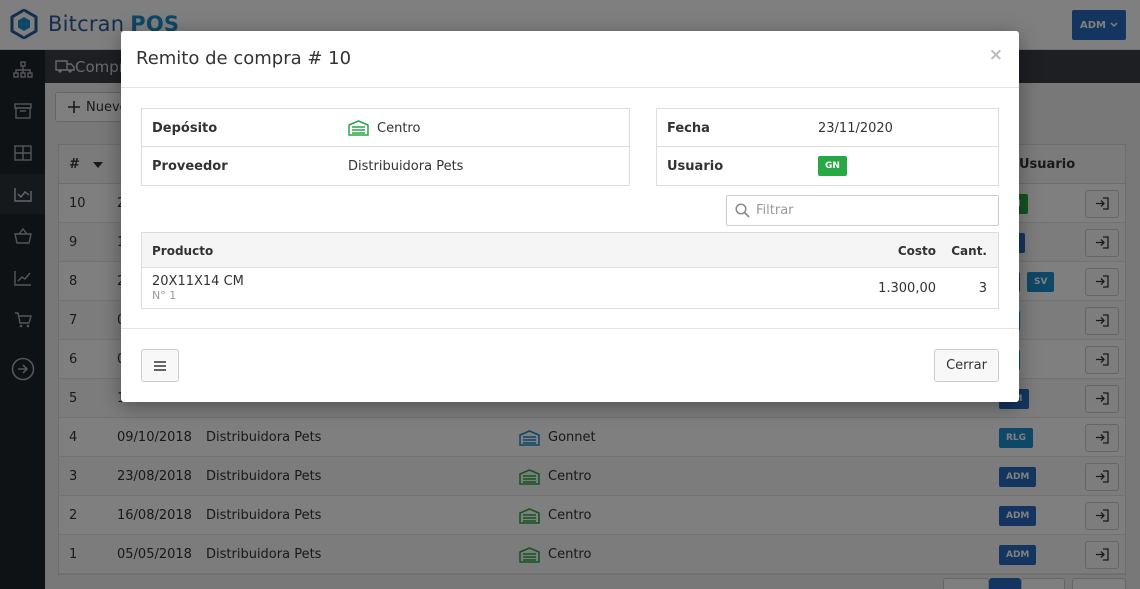  I want to click on deposito-label: Depósito, so click(185, 128).